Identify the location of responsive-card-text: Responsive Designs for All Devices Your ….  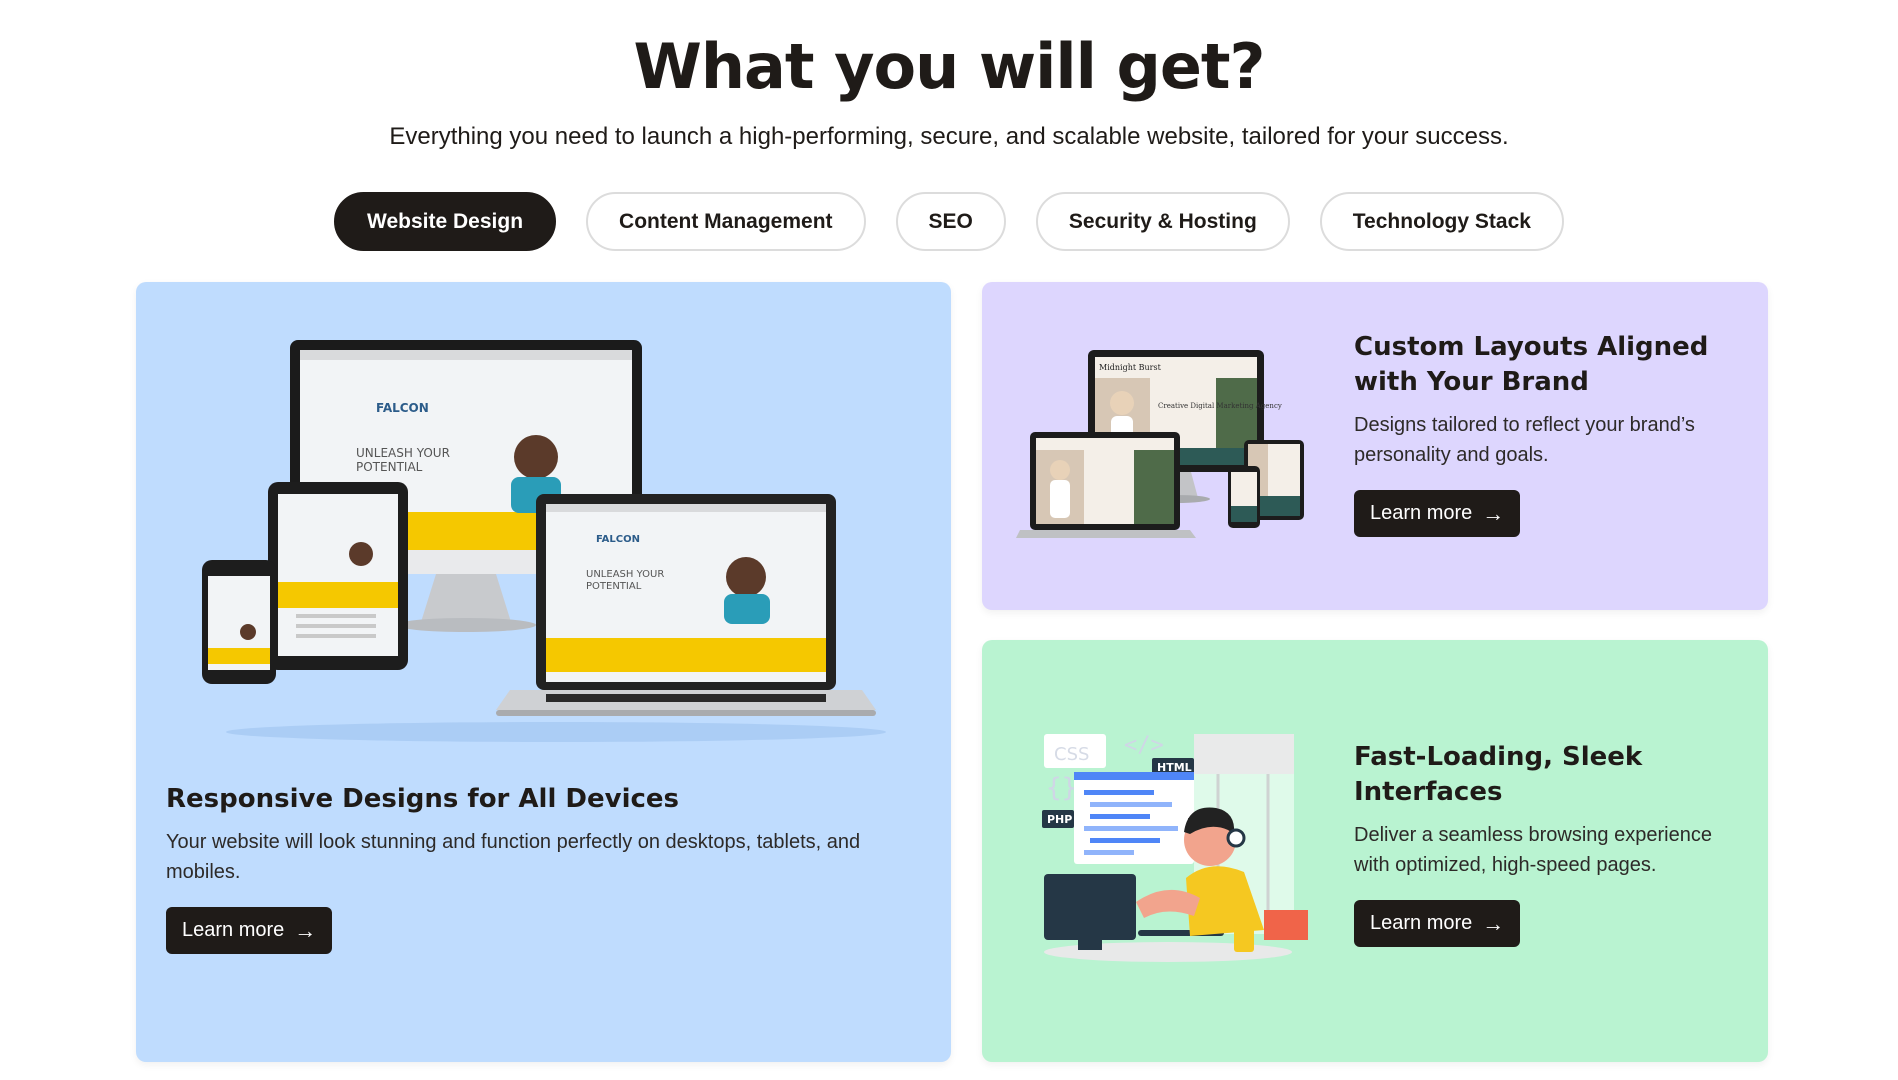
(551, 868).